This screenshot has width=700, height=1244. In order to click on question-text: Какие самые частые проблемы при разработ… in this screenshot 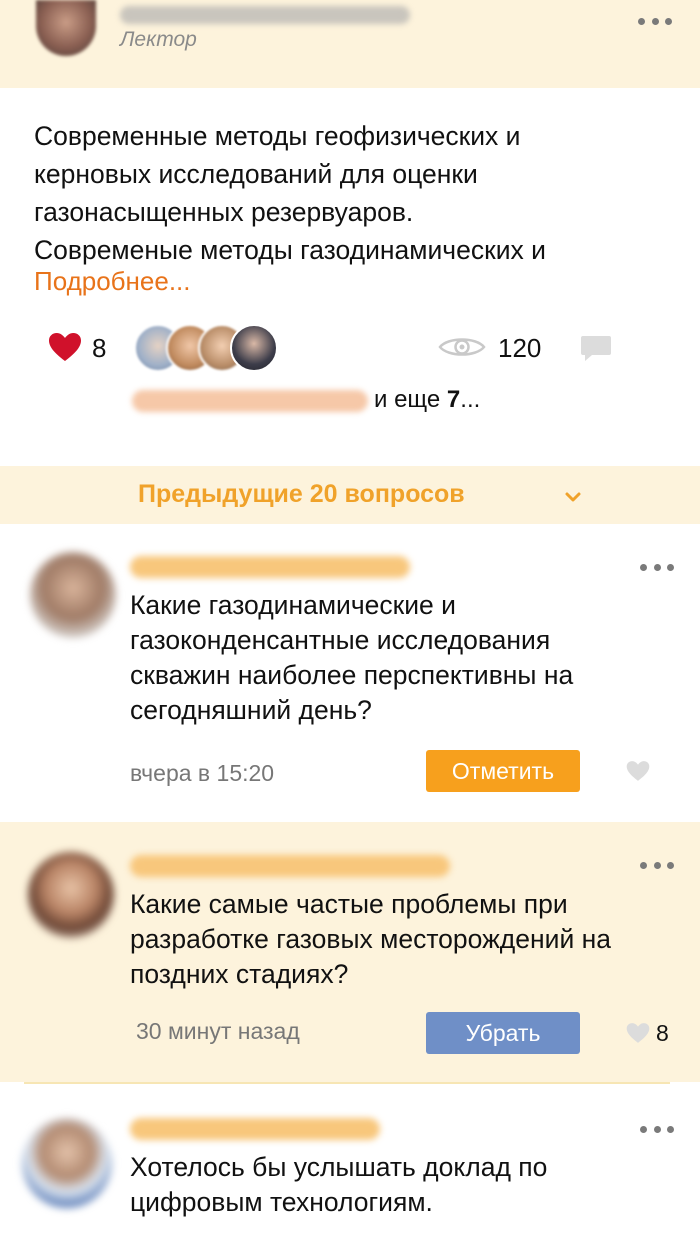, I will do `click(370, 939)`.